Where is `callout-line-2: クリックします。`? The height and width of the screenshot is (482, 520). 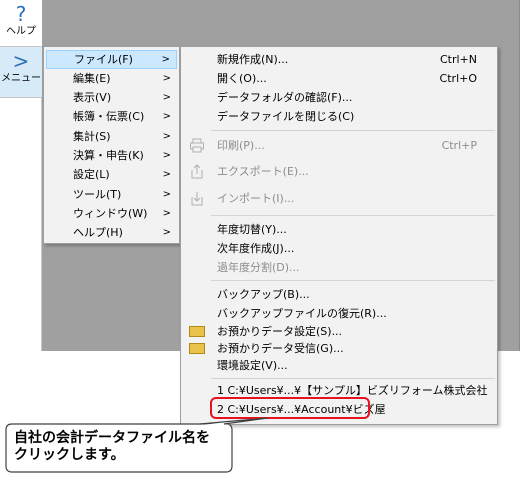 callout-line-2: クリックします。 is located at coordinates (69, 455).